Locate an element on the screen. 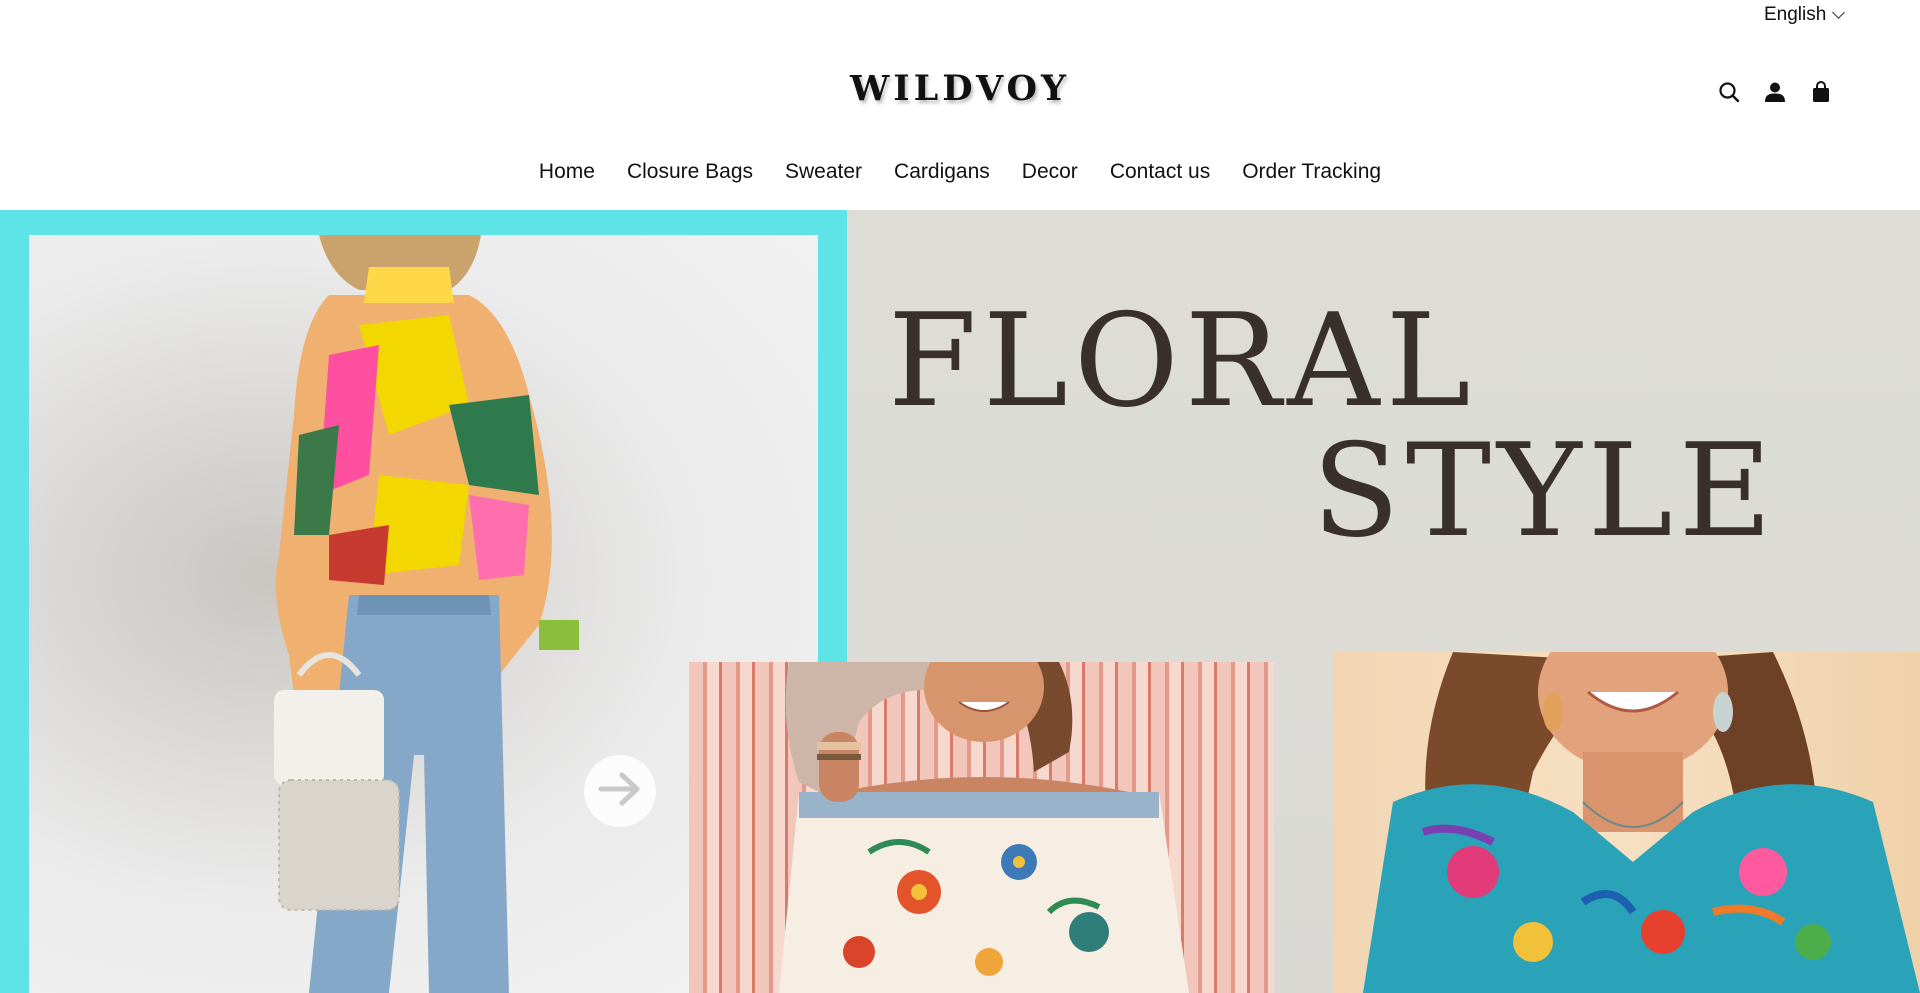 This screenshot has height=993, width=1920. logo: WILDVOY is located at coordinates (960, 88).